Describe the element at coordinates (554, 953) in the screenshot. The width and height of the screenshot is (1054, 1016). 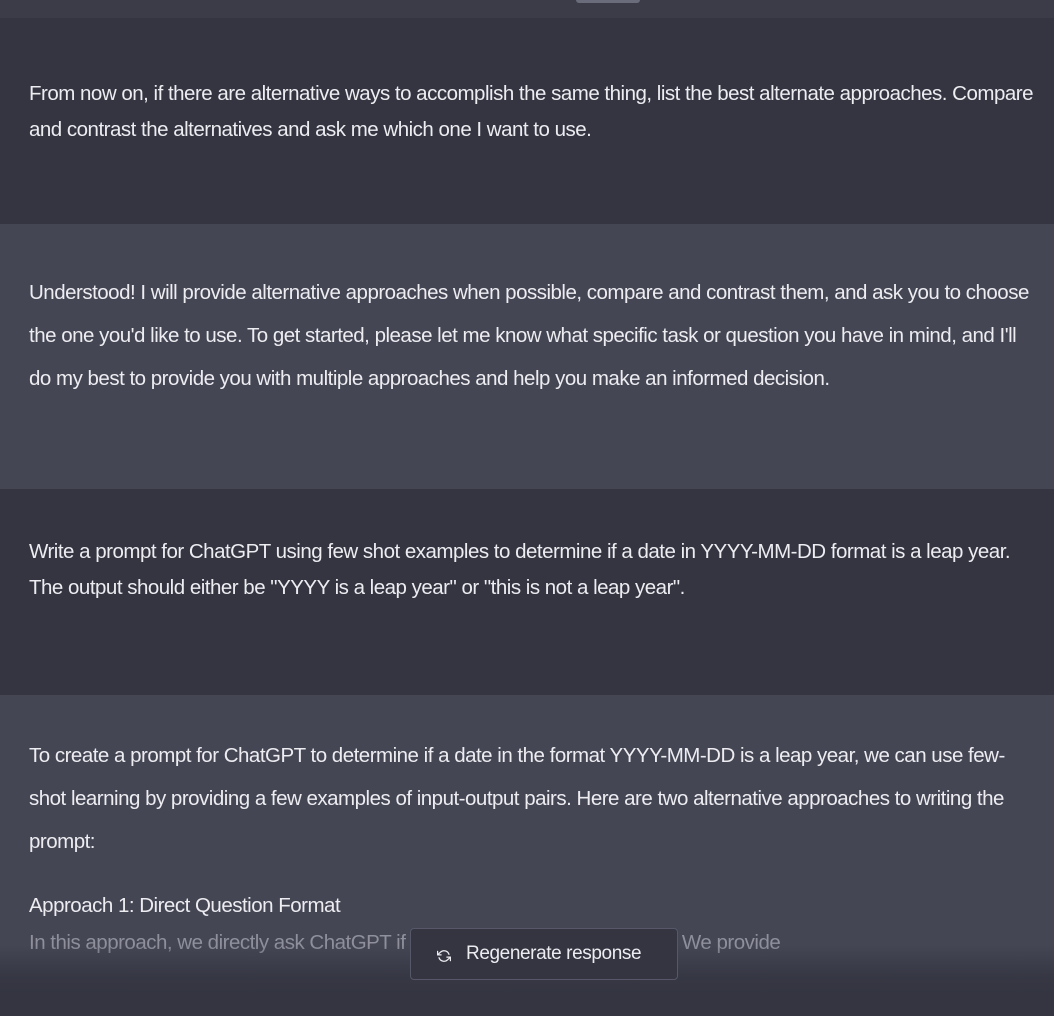
I see `regenerate-response-label: Regenerate response` at that location.